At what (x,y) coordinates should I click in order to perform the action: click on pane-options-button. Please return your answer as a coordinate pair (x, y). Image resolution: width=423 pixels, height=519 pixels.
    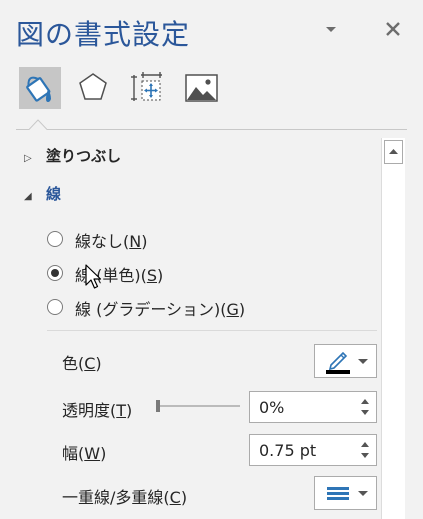
    Looking at the image, I should click on (331, 29).